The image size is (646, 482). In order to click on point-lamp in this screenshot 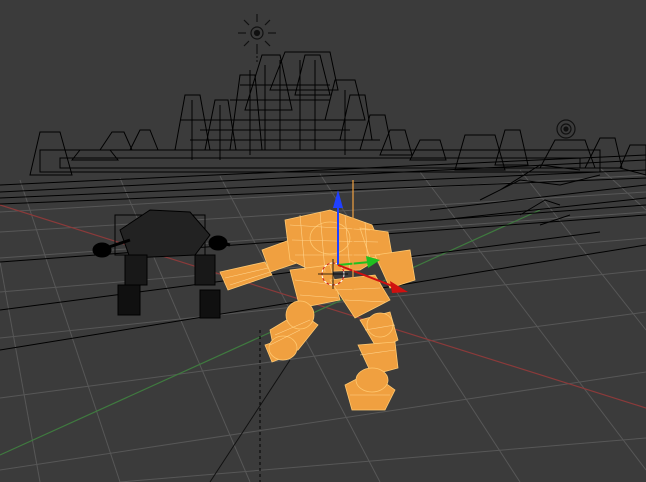, I will do `click(566, 129)`.